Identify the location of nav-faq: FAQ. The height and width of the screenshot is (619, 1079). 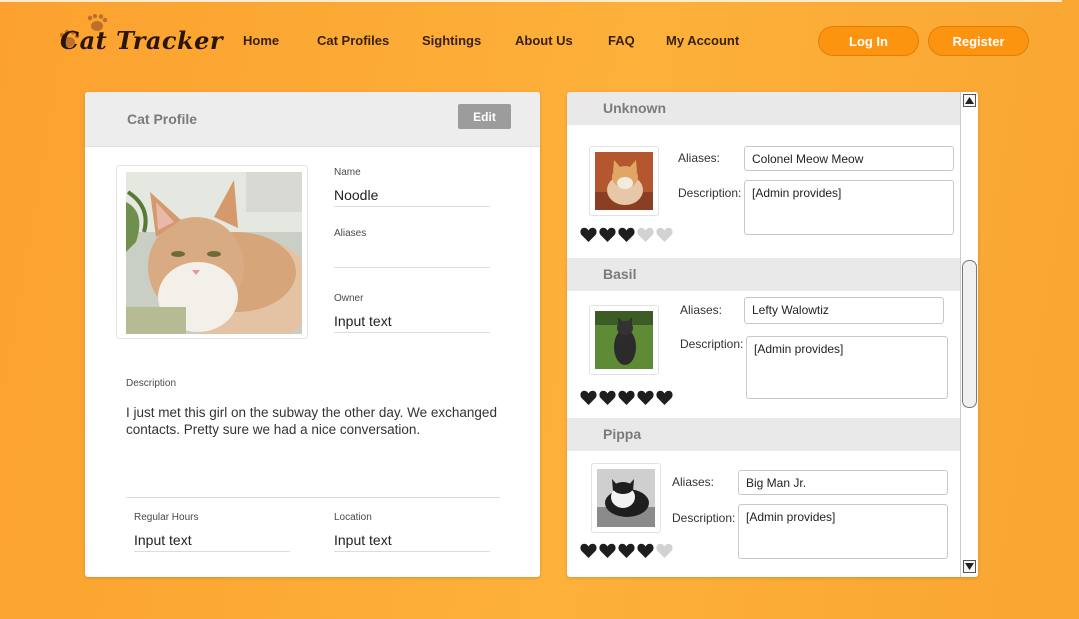
(621, 40).